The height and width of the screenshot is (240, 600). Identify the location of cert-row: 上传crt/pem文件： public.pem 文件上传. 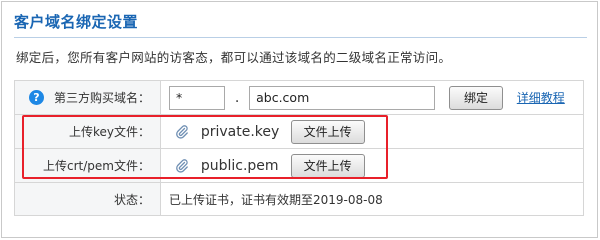
(299, 165).